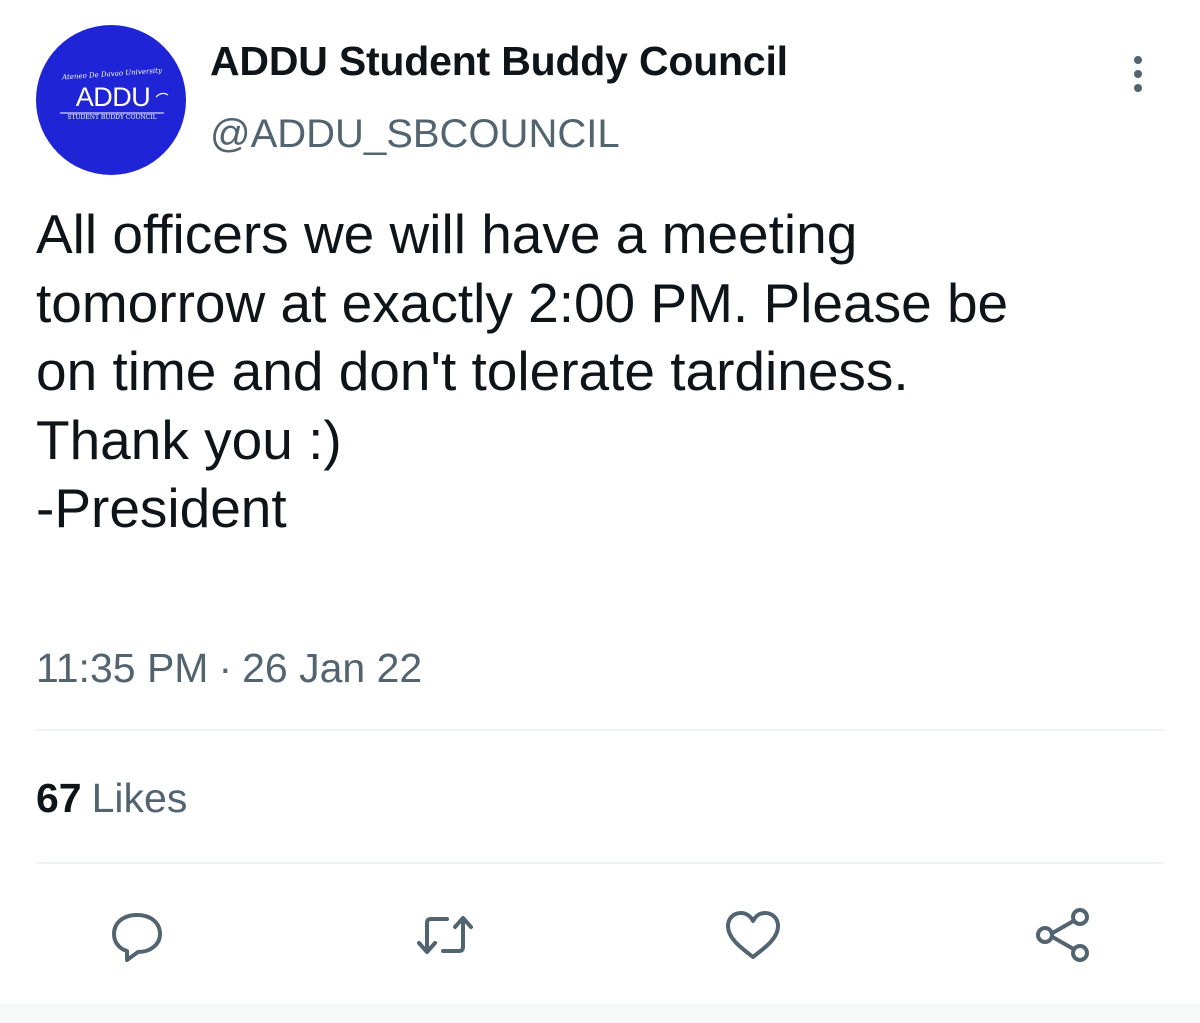 The height and width of the screenshot is (1023, 1200). I want to click on reply-button, so click(137, 935).